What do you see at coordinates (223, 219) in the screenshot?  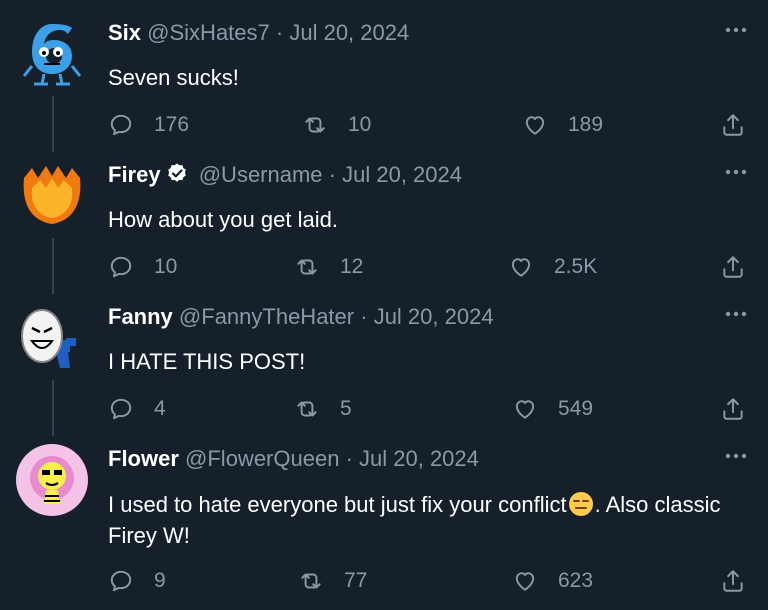 I see `tweet-text-content: How about you get laid.` at bounding box center [223, 219].